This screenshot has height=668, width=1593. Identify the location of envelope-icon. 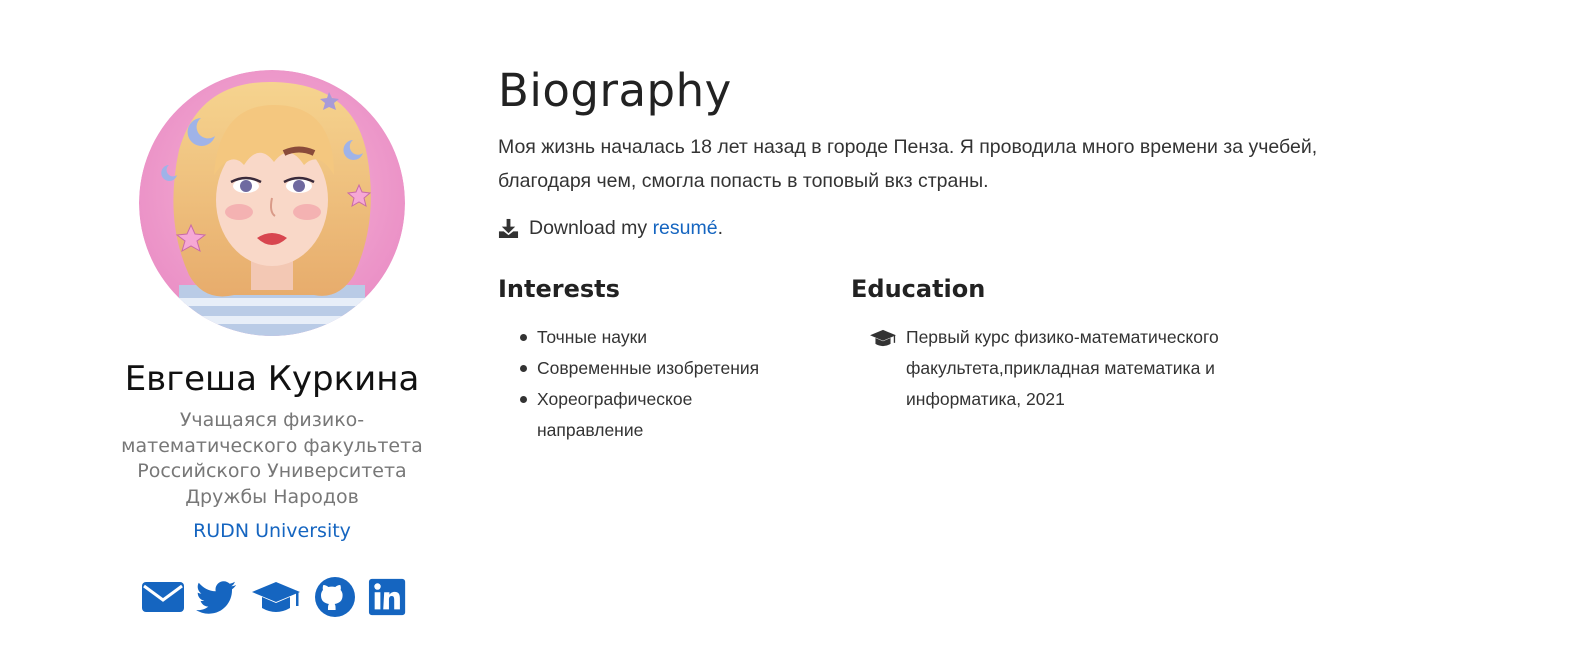
(163, 597).